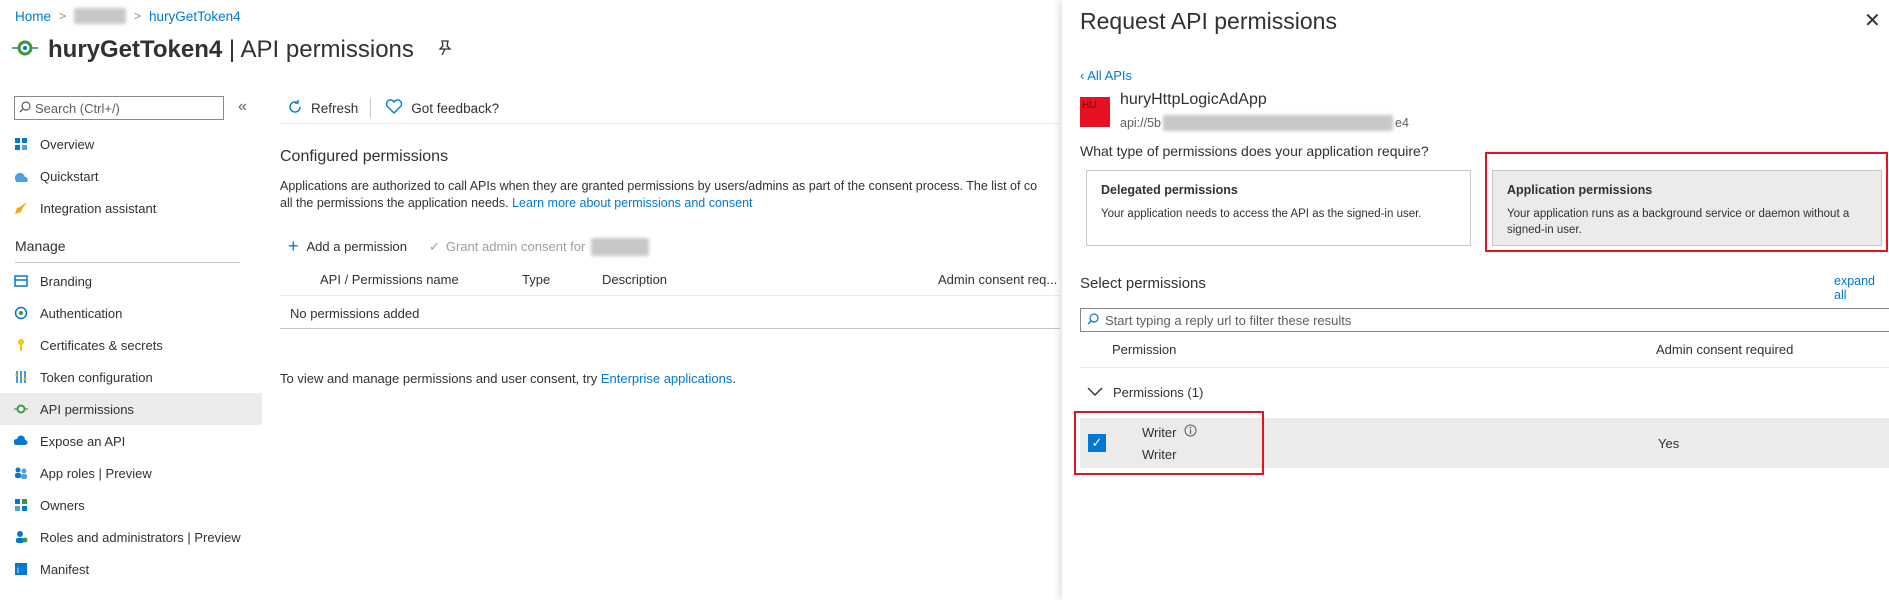 Image resolution: width=1889 pixels, height=600 pixels. I want to click on feedback-button: Got feedback?, so click(447, 108).